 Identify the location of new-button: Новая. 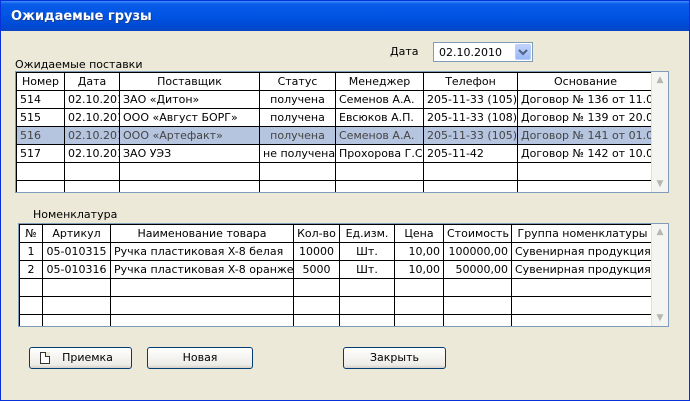
(200, 358).